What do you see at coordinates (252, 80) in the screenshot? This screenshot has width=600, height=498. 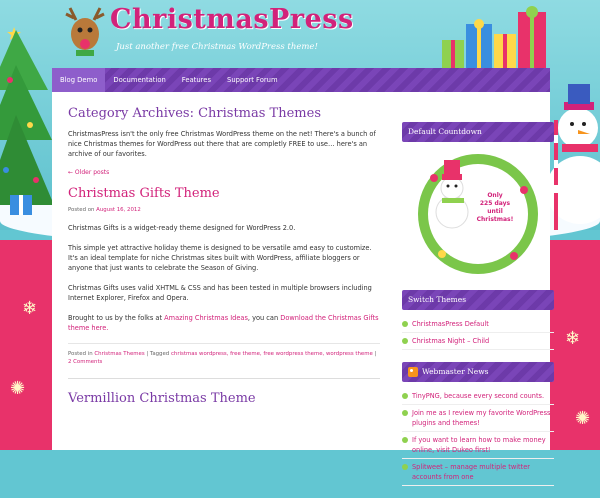 I see `nav-support-forum: Support Forum` at bounding box center [252, 80].